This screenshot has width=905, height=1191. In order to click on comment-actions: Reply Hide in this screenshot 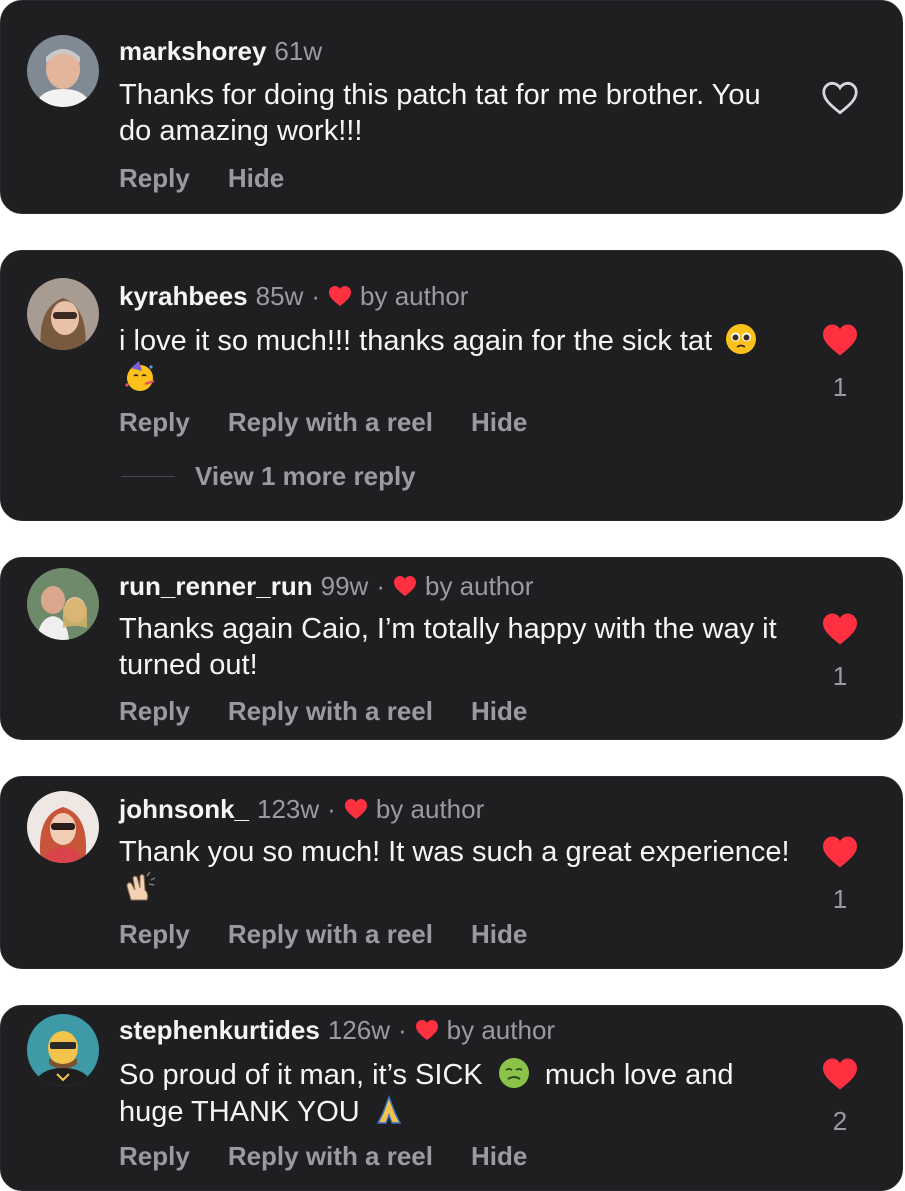, I will do `click(201, 178)`.